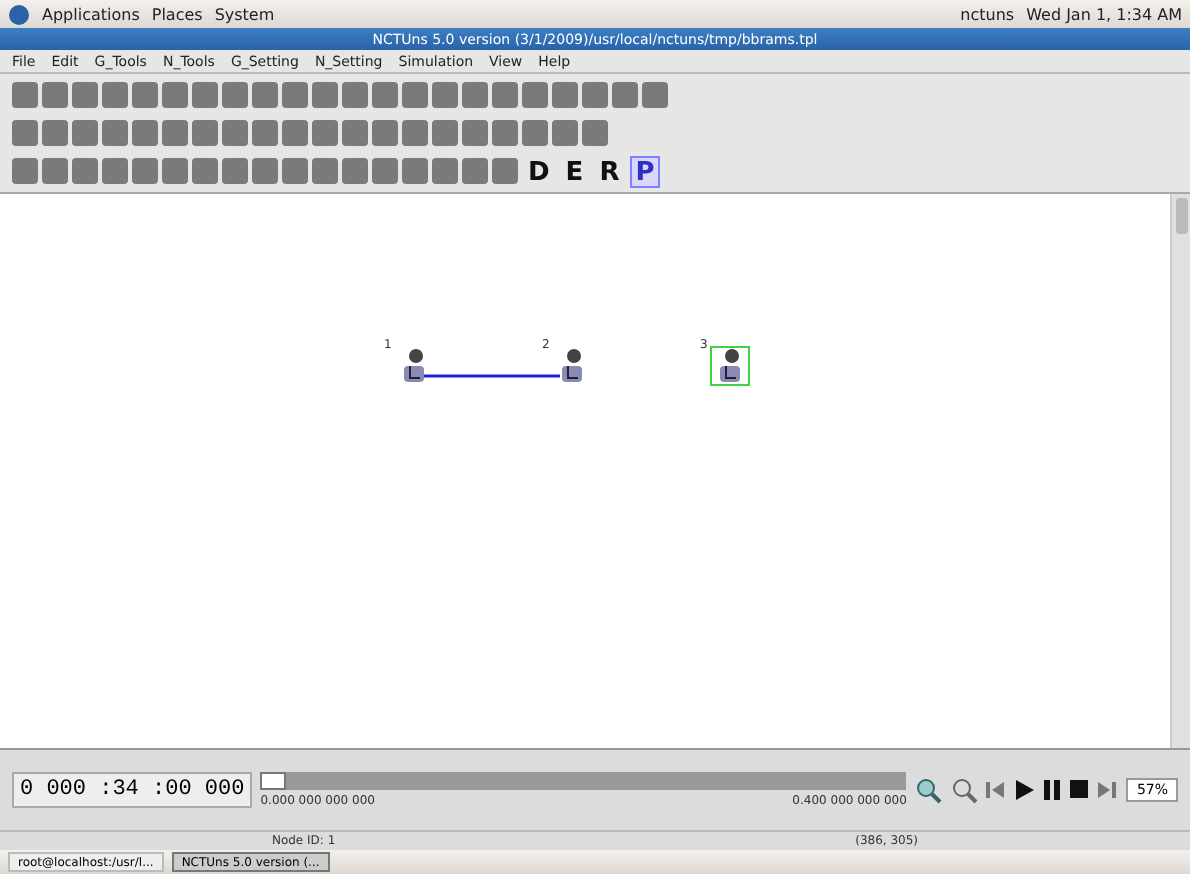 The height and width of the screenshot is (874, 1190). What do you see at coordinates (19, 14) in the screenshot?
I see `foot-logo-icon` at bounding box center [19, 14].